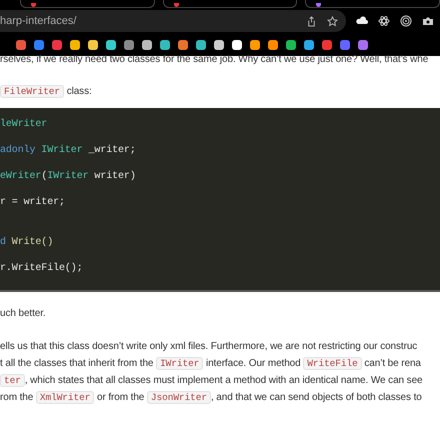 The height and width of the screenshot is (440, 440). I want to click on paragraph-text: rselves, if we really need two classes for the same job. Why can’t we use just one? Well, that’s whe, so click(215, 60).